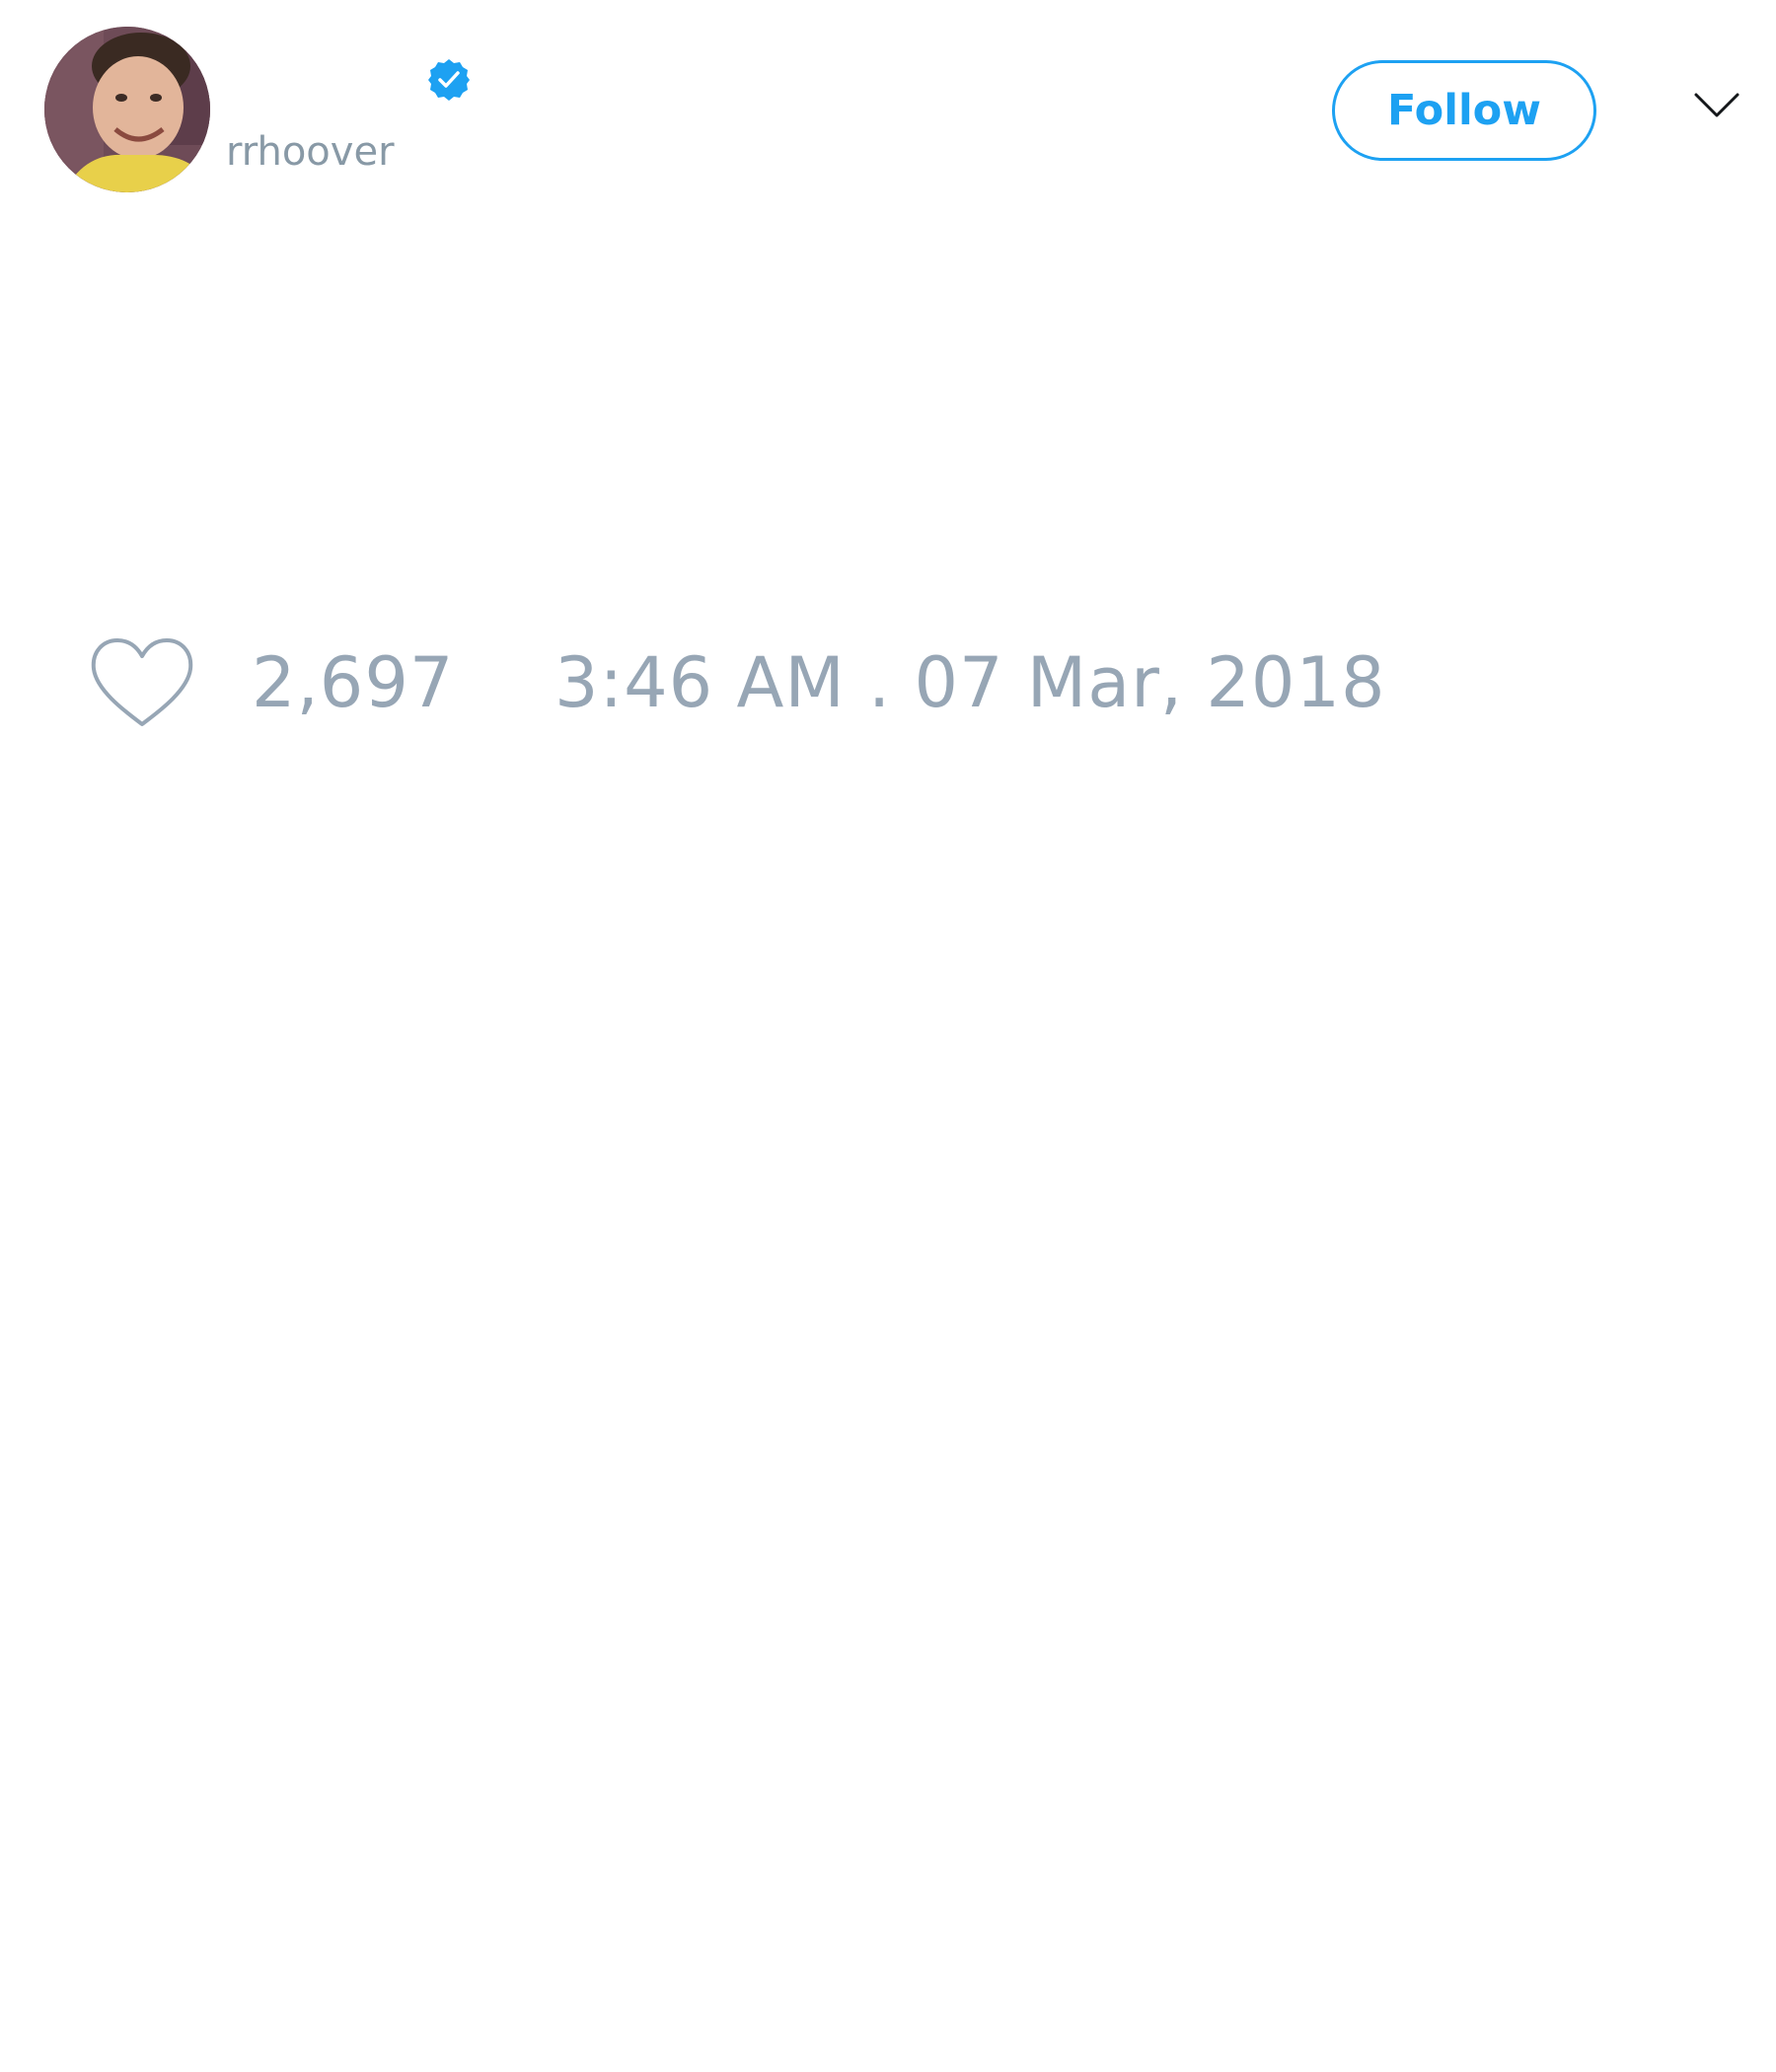 This screenshot has height=2072, width=1776. I want to click on like-button, so click(142, 683).